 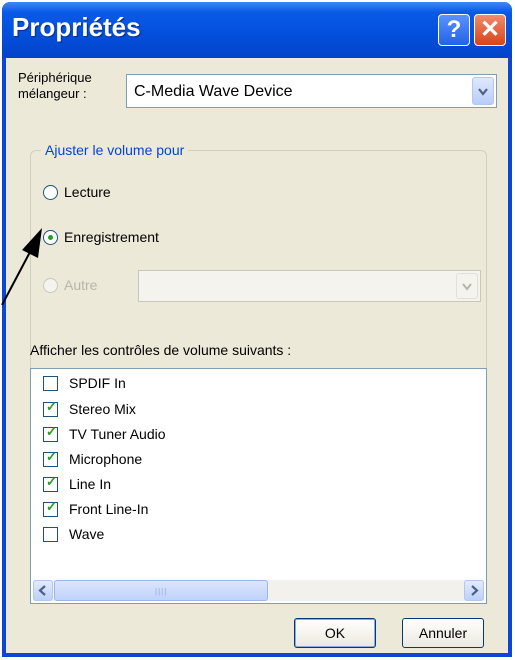 What do you see at coordinates (50, 285) in the screenshot?
I see `radio-autre` at bounding box center [50, 285].